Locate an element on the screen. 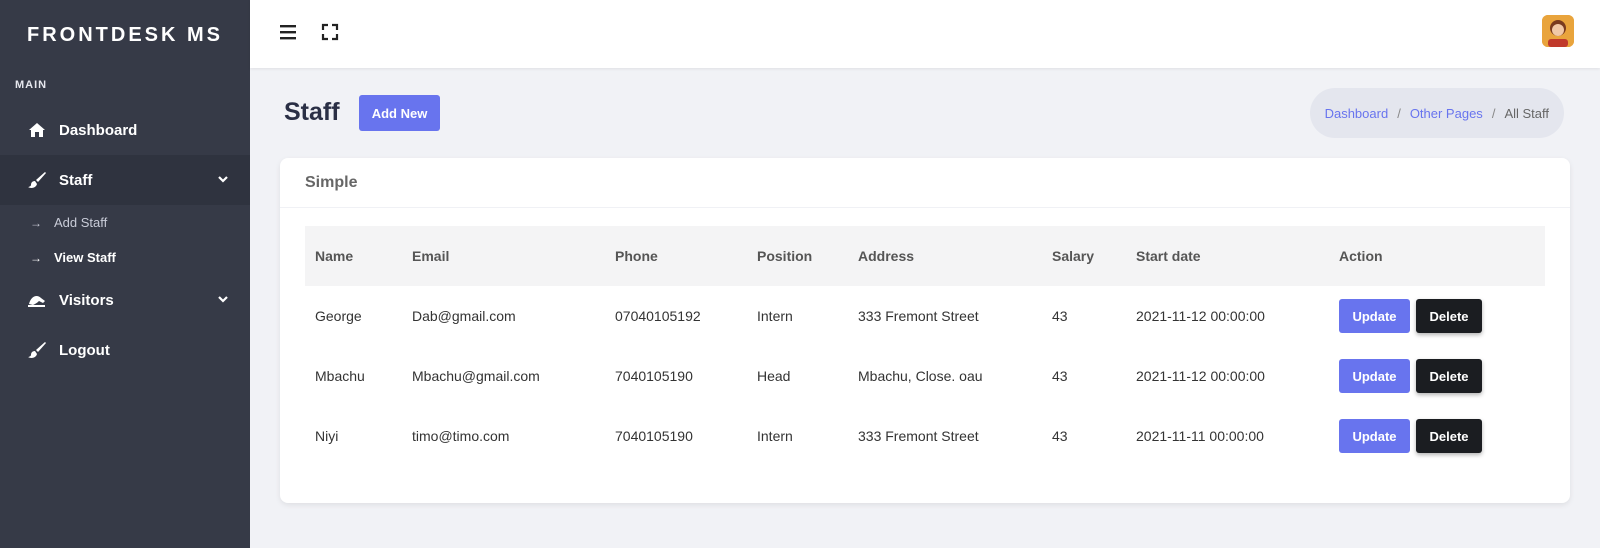  cell-name: George is located at coordinates (338, 316).